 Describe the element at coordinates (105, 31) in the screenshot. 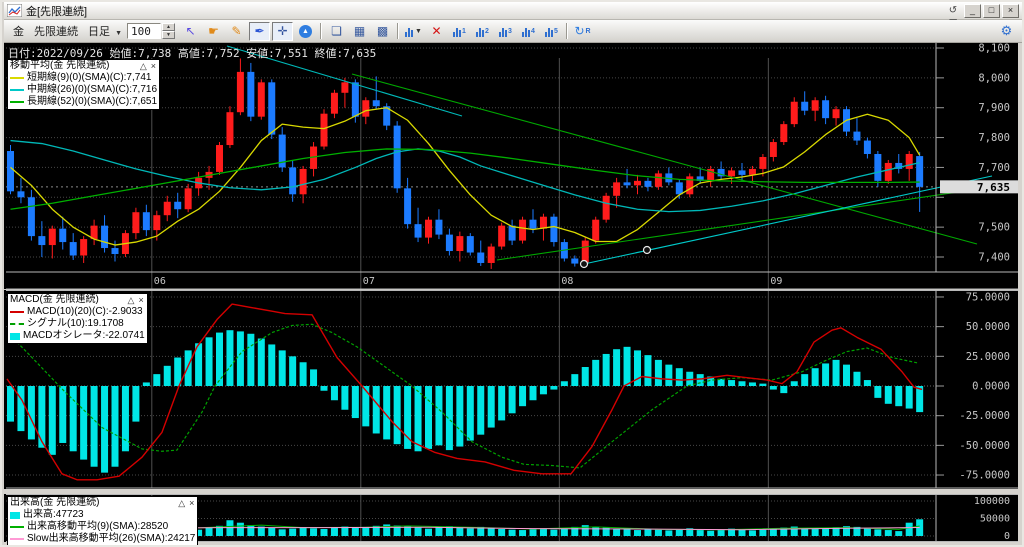

I see `period-select: 日足 ▼` at that location.